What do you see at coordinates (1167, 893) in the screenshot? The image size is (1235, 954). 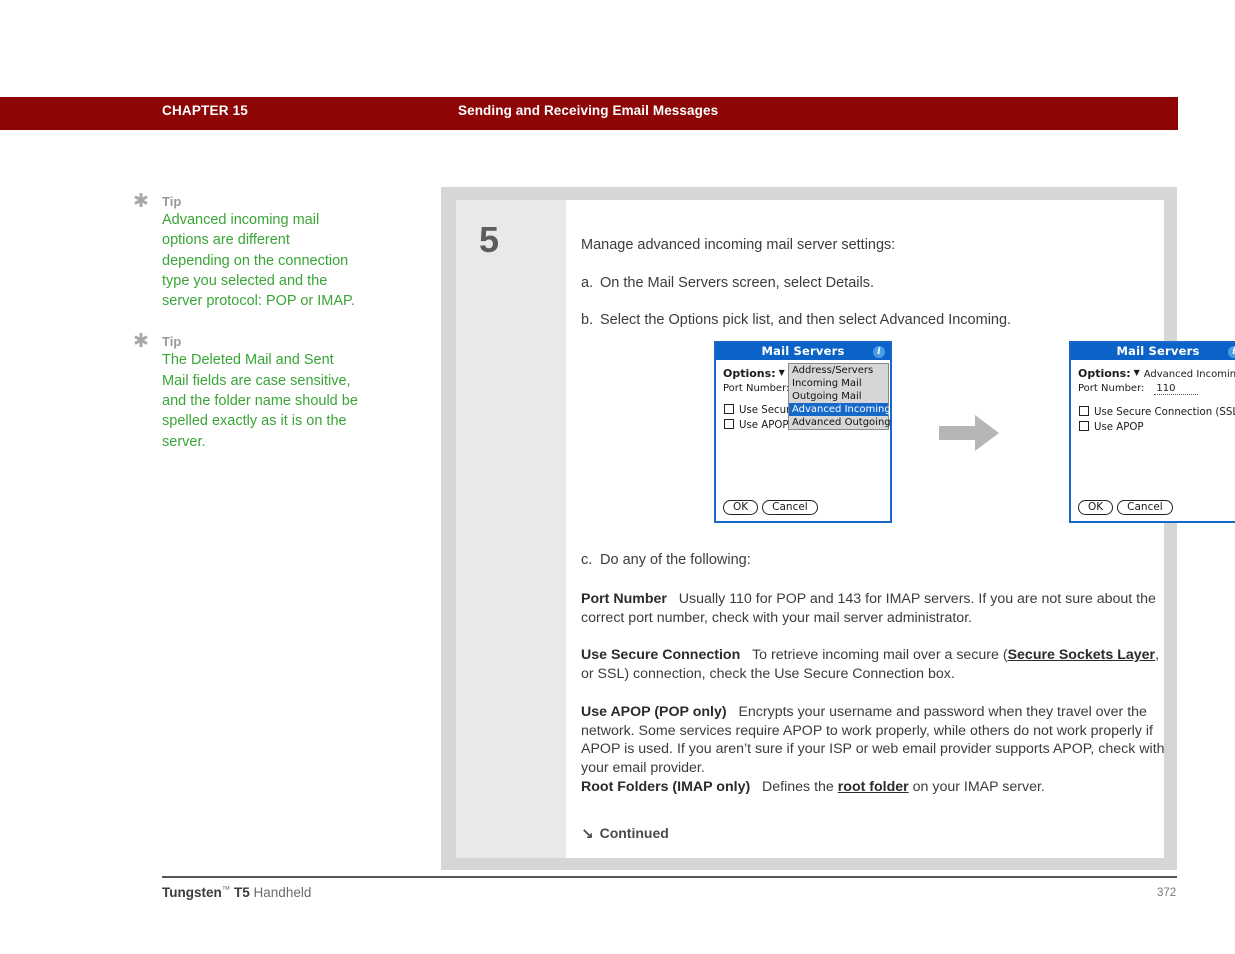 I see `page-number: 372` at bounding box center [1167, 893].